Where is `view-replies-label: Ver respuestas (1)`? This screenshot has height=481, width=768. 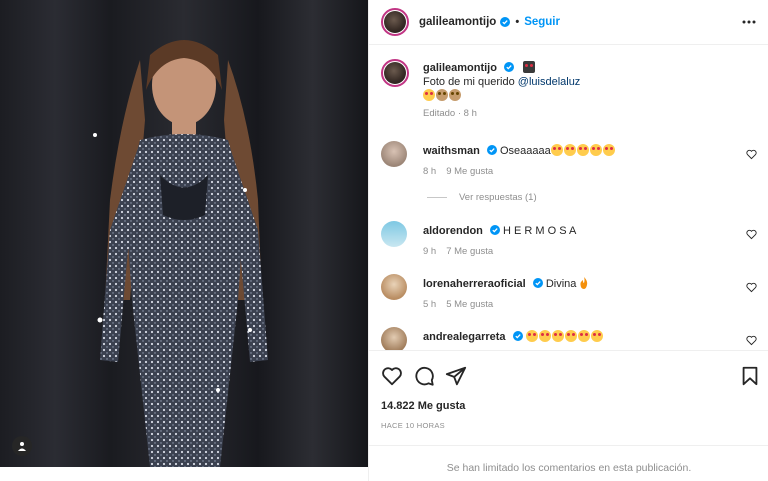 view-replies-label: Ver respuestas (1) is located at coordinates (498, 197).